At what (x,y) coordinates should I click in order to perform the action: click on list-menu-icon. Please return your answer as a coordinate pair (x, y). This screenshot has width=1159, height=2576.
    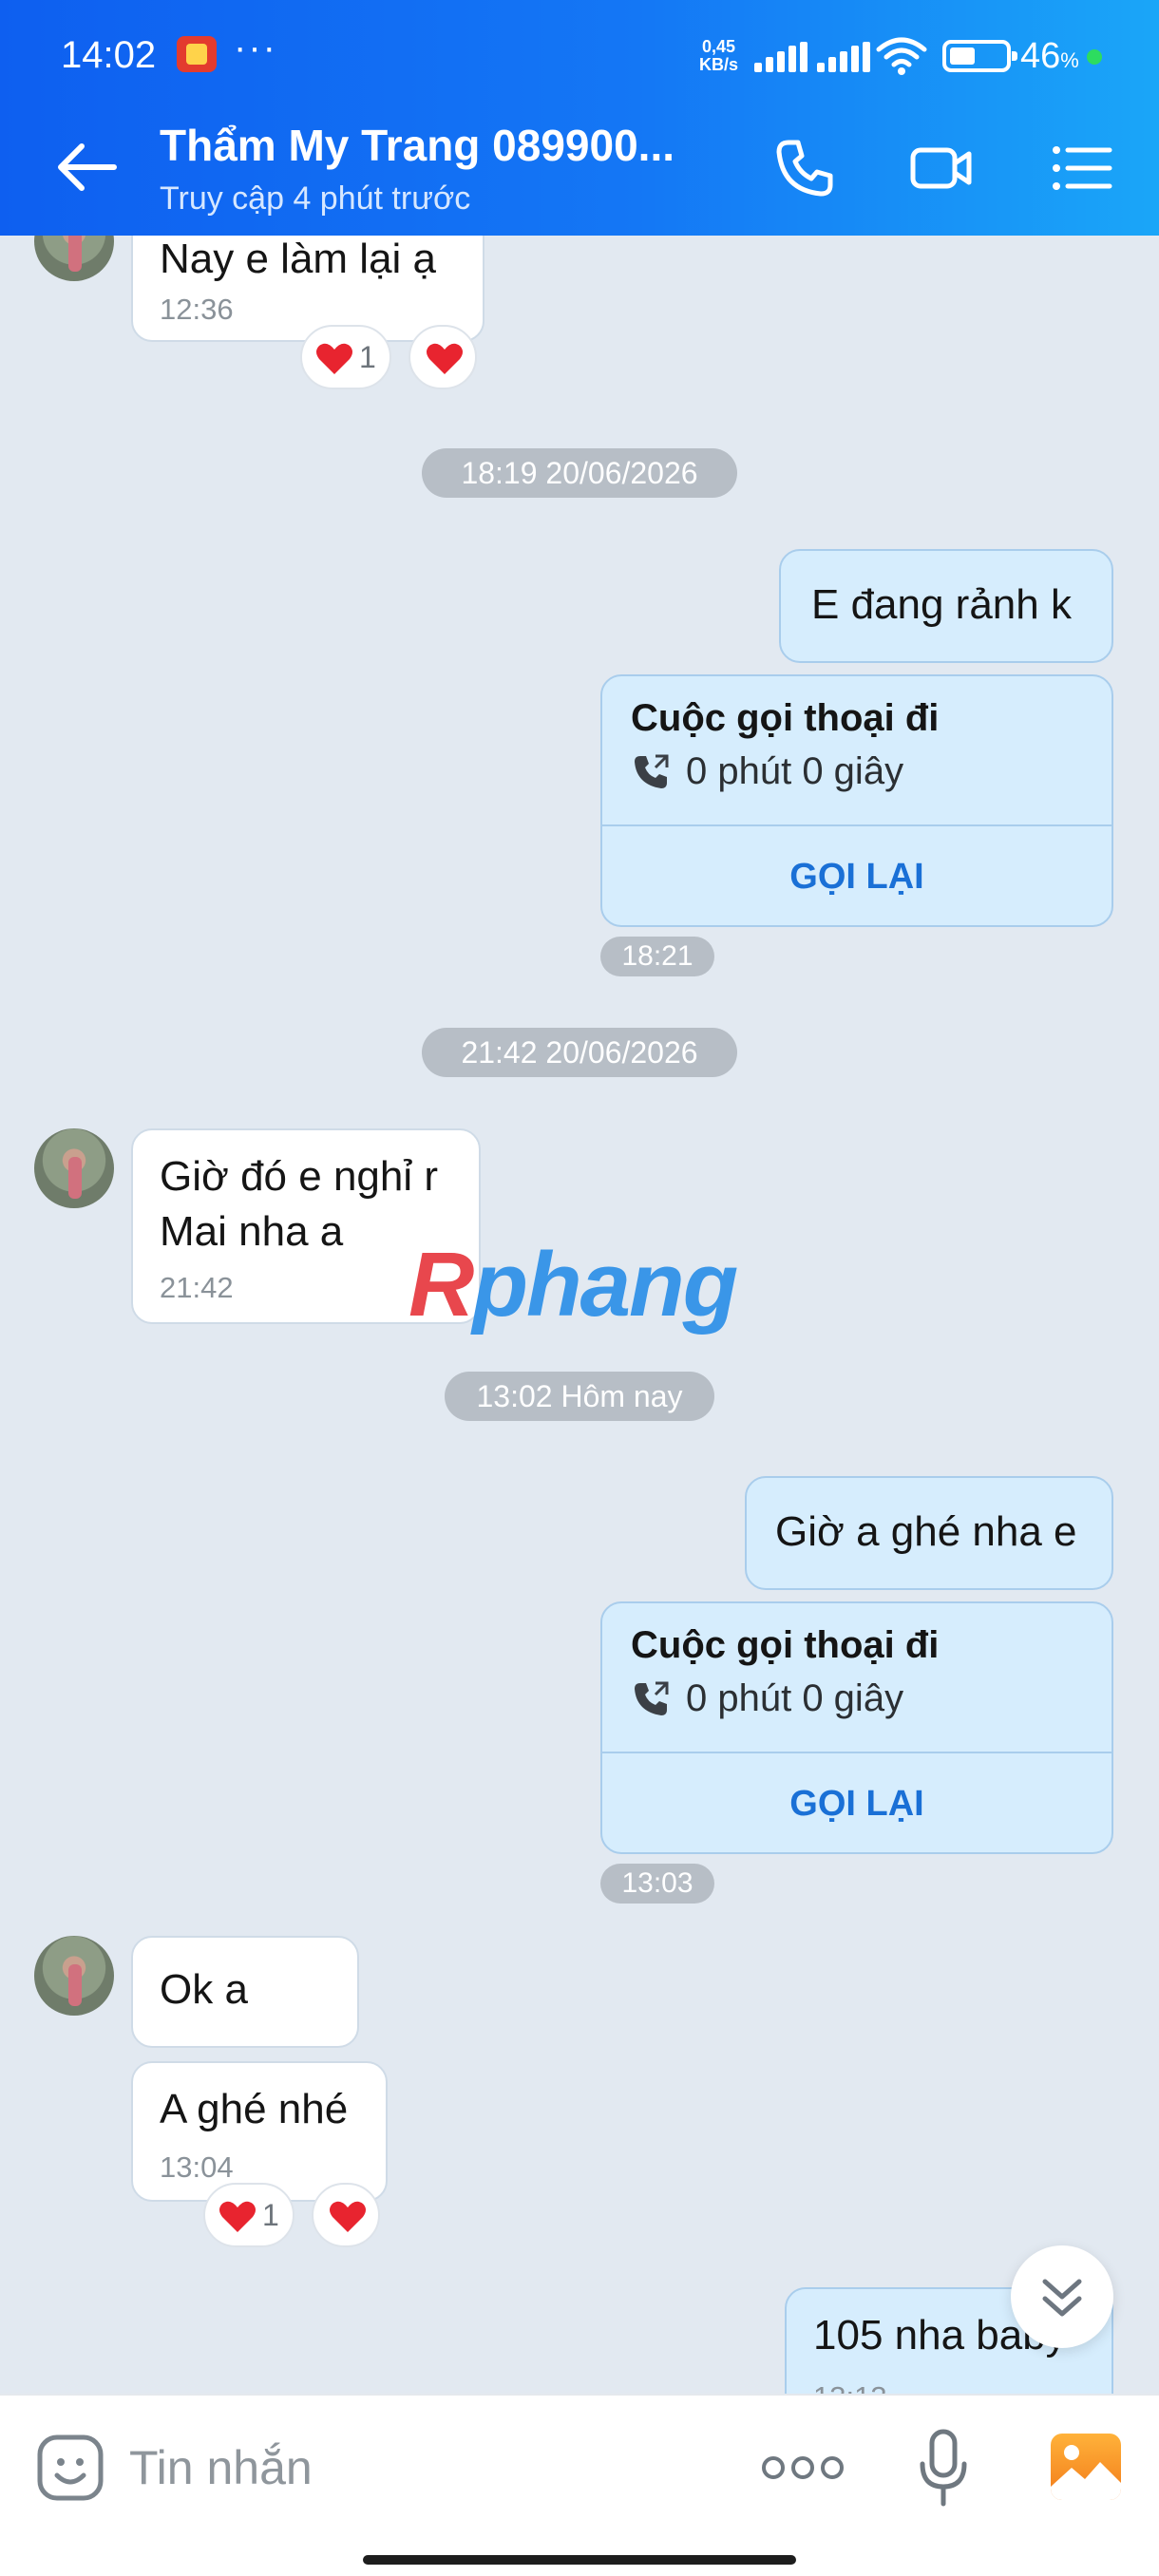
    Looking at the image, I should click on (1082, 168).